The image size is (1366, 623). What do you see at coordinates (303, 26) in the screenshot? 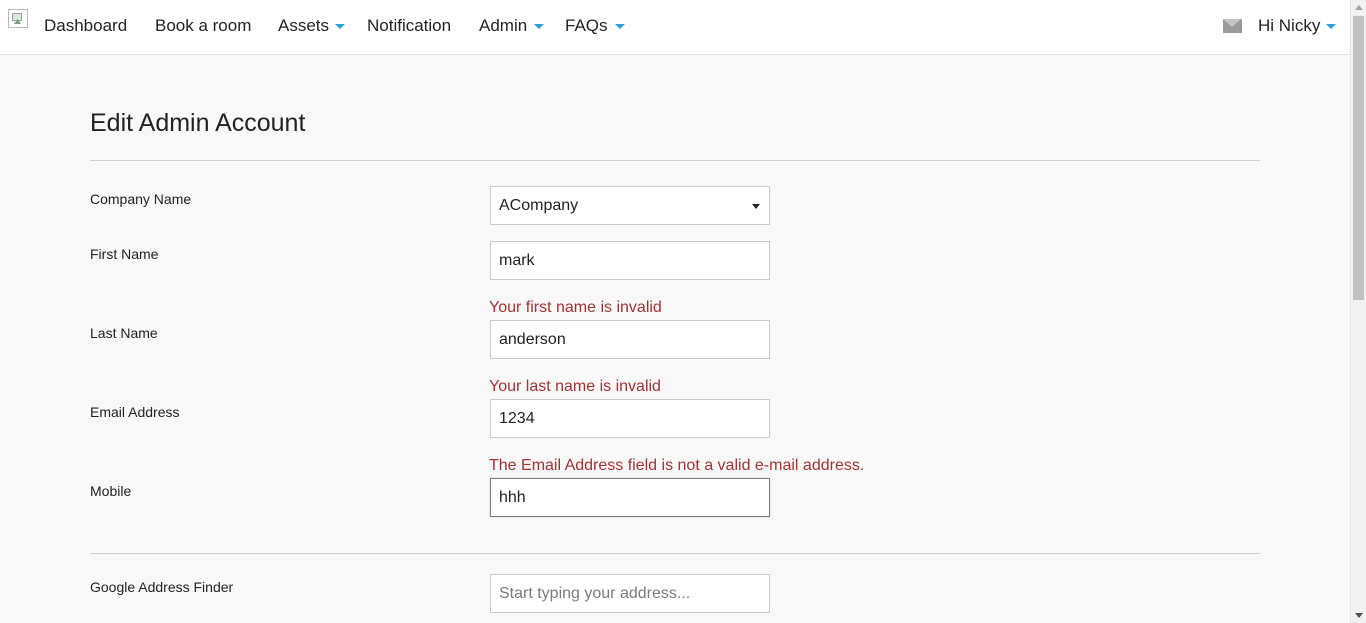
I see `nav-assets: Assets` at bounding box center [303, 26].